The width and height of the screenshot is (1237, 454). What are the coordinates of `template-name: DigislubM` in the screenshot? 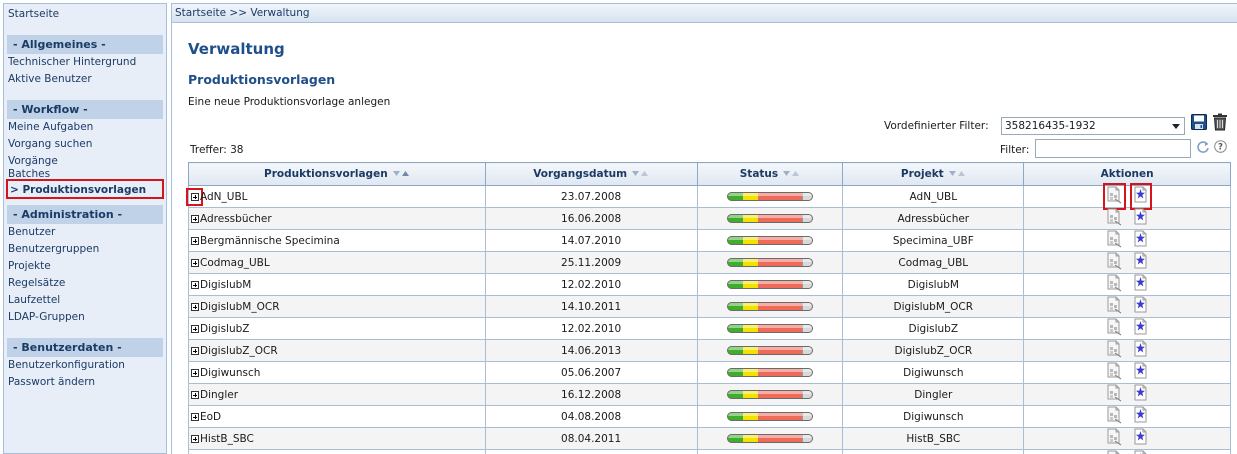 It's located at (225, 285).